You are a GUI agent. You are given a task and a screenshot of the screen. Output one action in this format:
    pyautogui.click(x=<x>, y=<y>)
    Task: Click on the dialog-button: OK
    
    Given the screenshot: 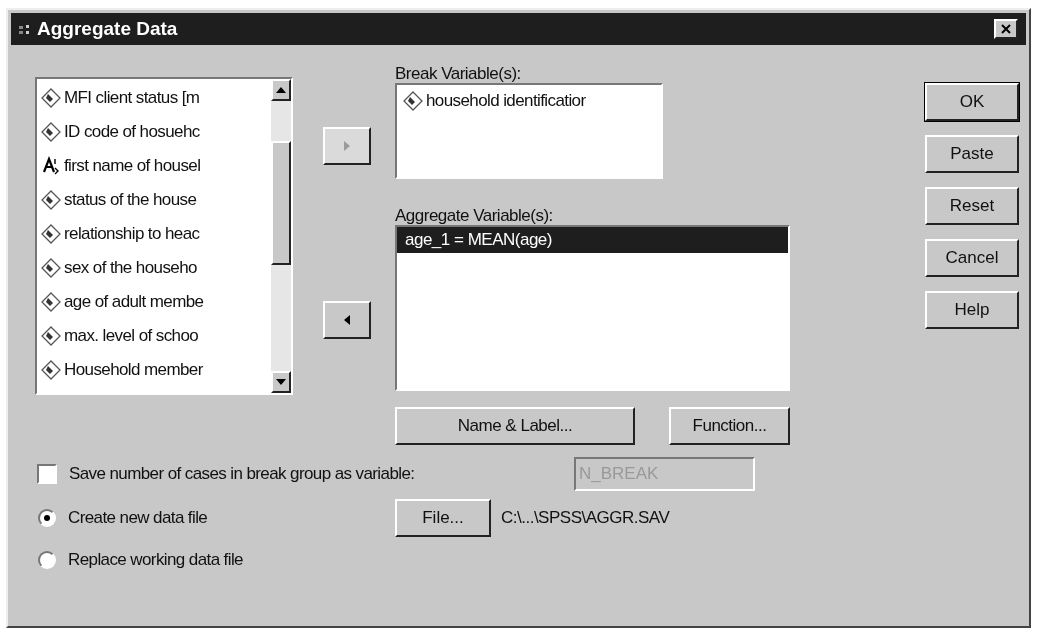 What is the action you would take?
    pyautogui.click(x=972, y=102)
    